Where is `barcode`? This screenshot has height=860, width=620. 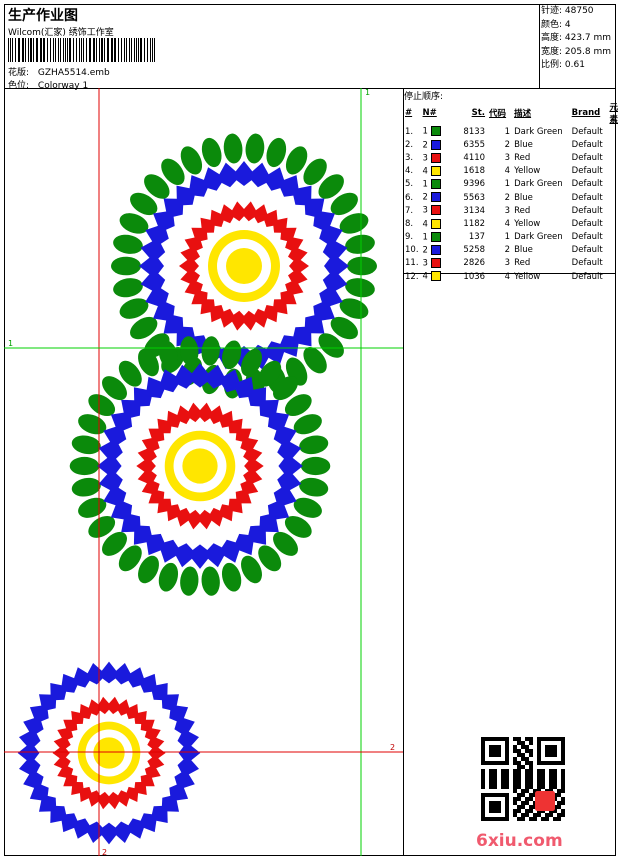
barcode is located at coordinates (81, 50).